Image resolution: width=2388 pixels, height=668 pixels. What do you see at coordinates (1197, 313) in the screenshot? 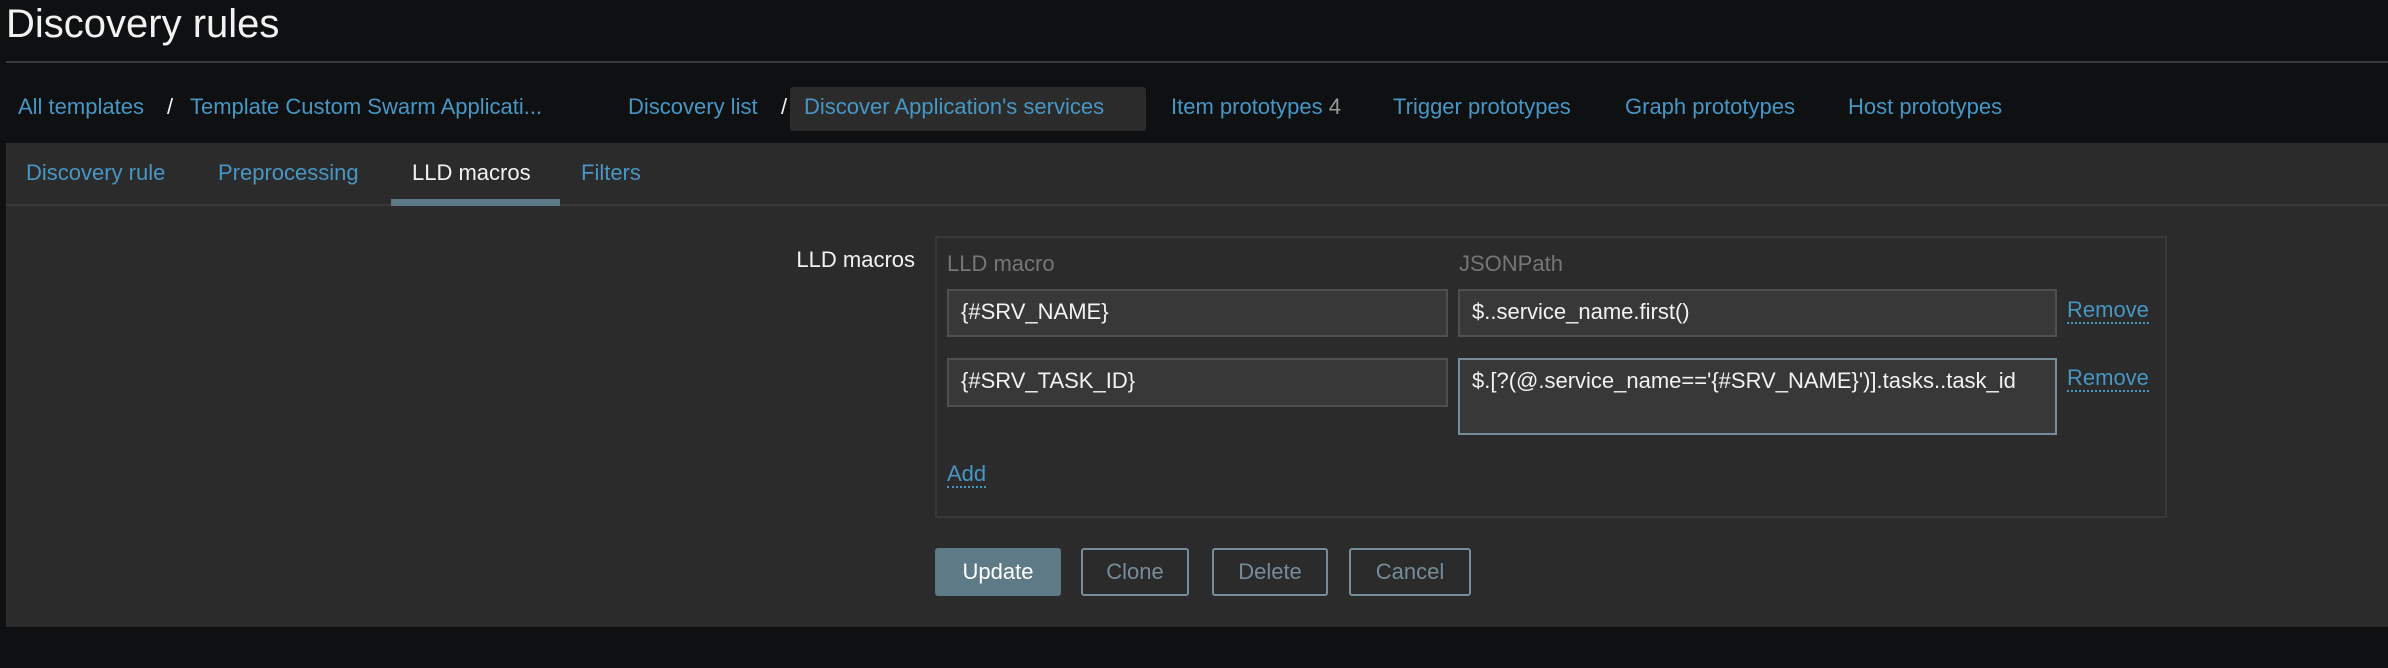
I see `lld-macro-input: {#SRV_NAME}` at bounding box center [1197, 313].